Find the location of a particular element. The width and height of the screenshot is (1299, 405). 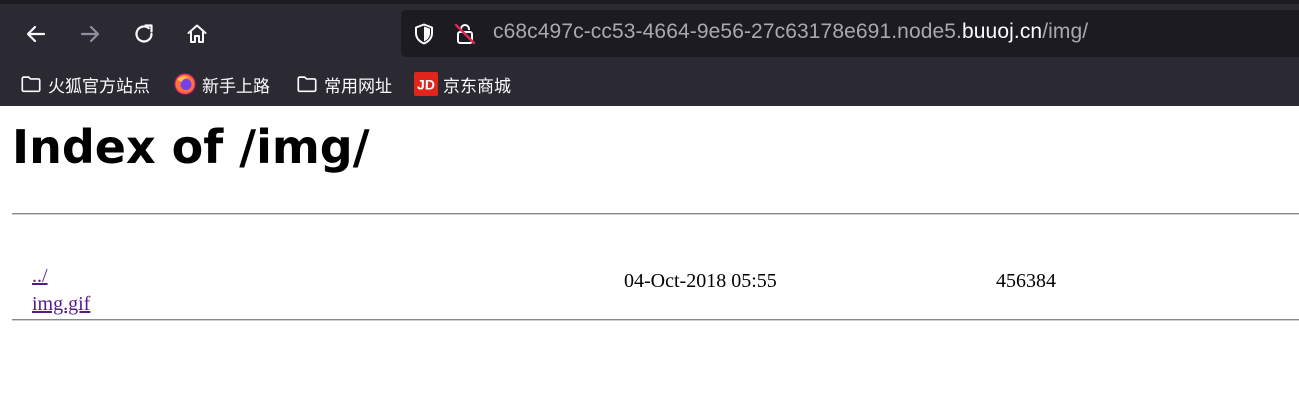

bookmark-label: 京东商城 is located at coordinates (477, 86).